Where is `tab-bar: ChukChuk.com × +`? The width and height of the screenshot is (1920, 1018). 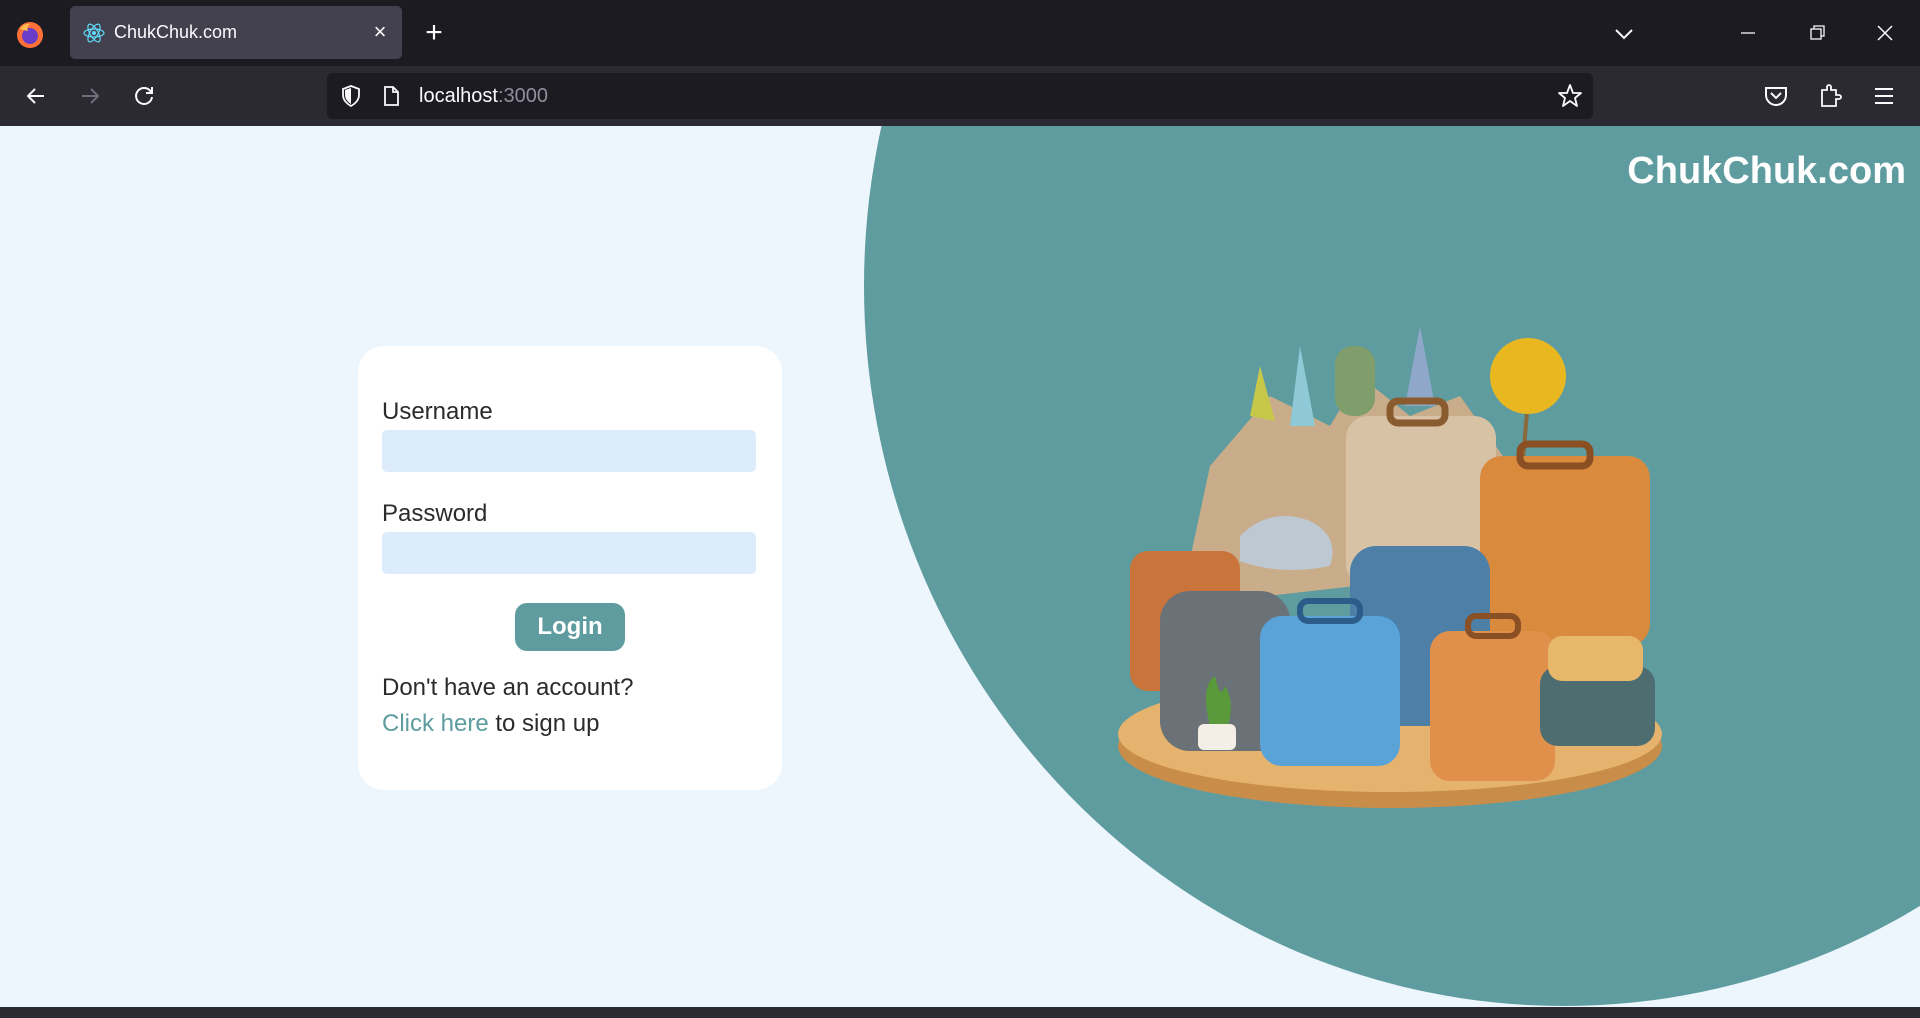
tab-bar: ChukChuk.com × + is located at coordinates (960, 33).